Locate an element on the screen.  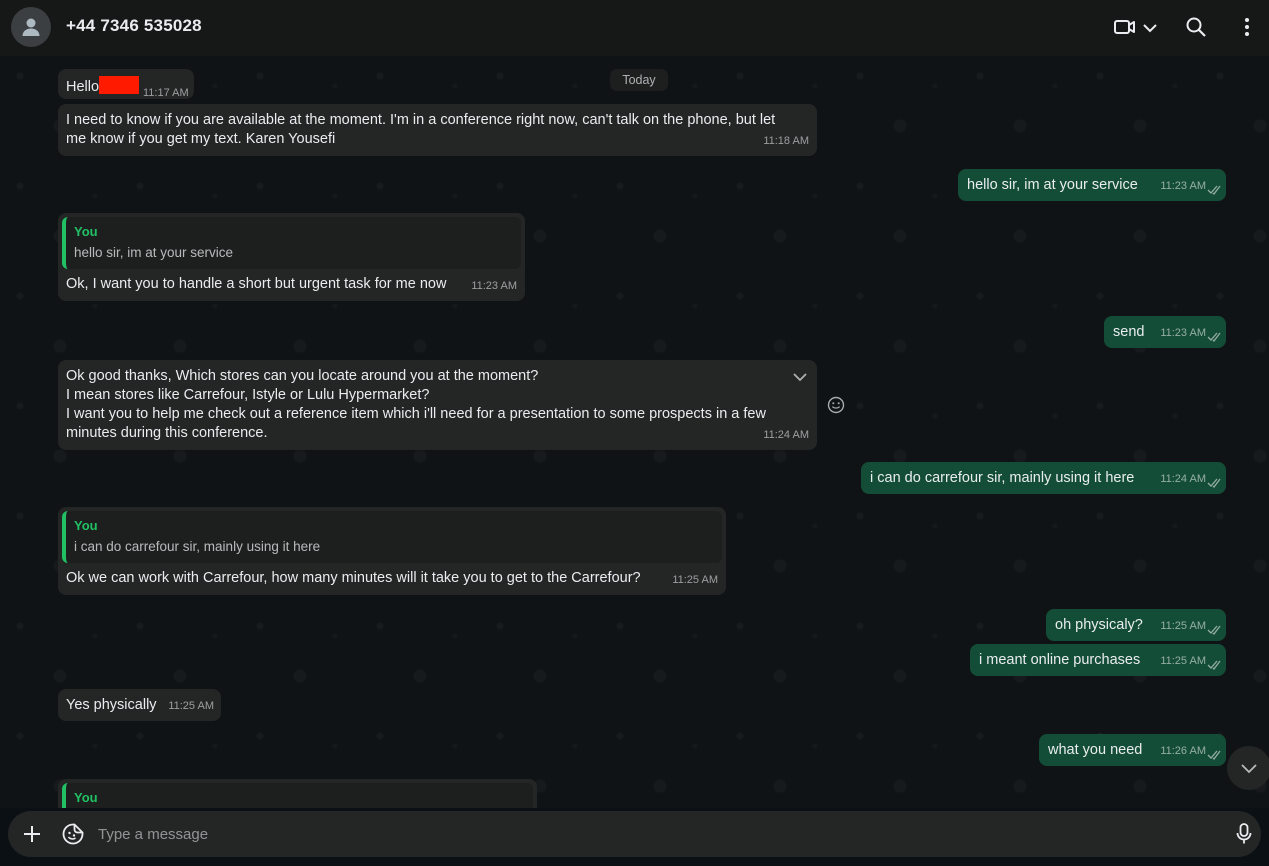
video-call-button is located at coordinates (1136, 27).